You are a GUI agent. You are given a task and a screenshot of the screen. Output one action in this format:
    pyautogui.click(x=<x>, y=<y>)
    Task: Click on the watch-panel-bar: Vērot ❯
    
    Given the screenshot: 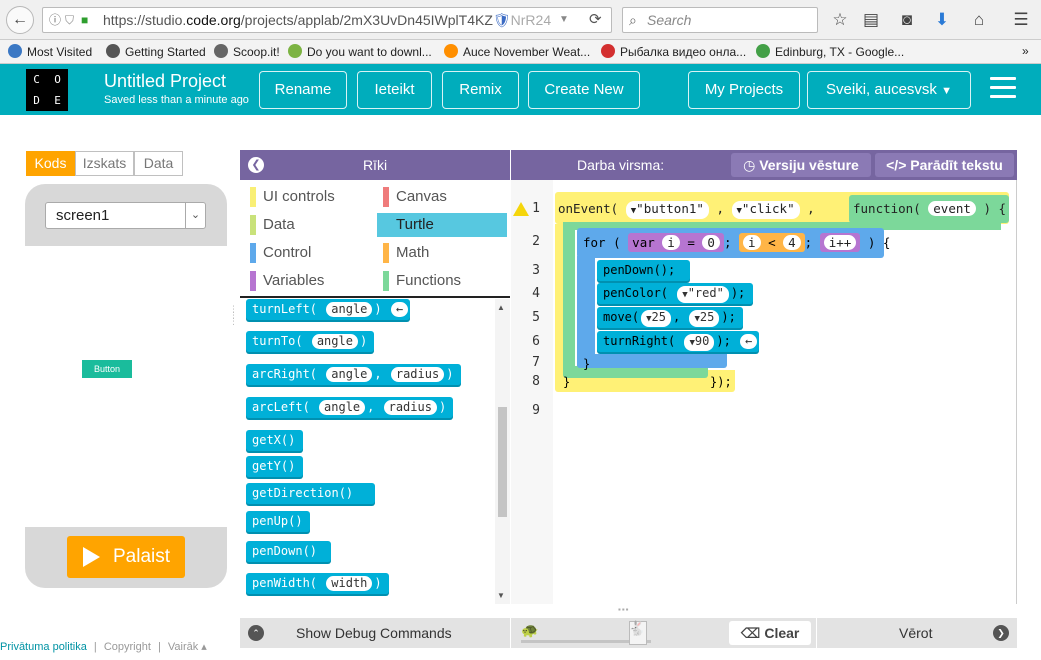 What is the action you would take?
    pyautogui.click(x=917, y=633)
    